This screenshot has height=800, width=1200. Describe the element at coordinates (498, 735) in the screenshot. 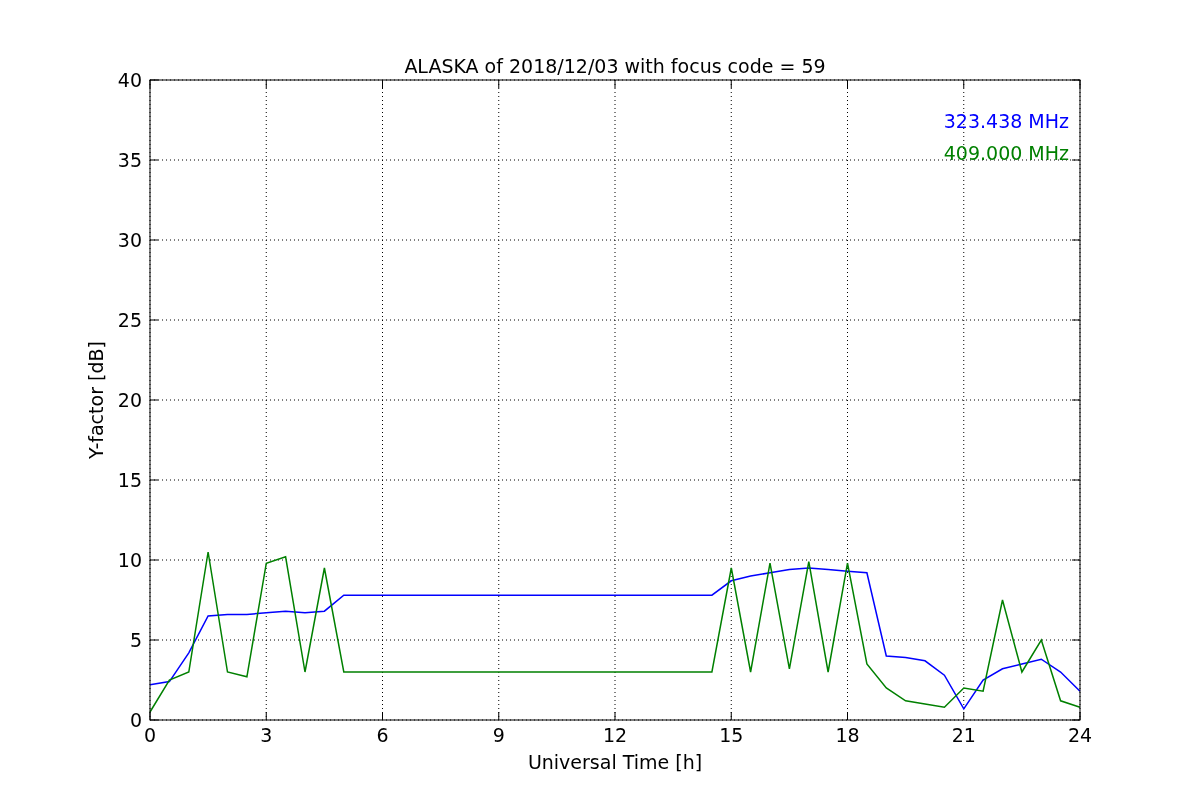

I see `x-tick-label: 9` at that location.